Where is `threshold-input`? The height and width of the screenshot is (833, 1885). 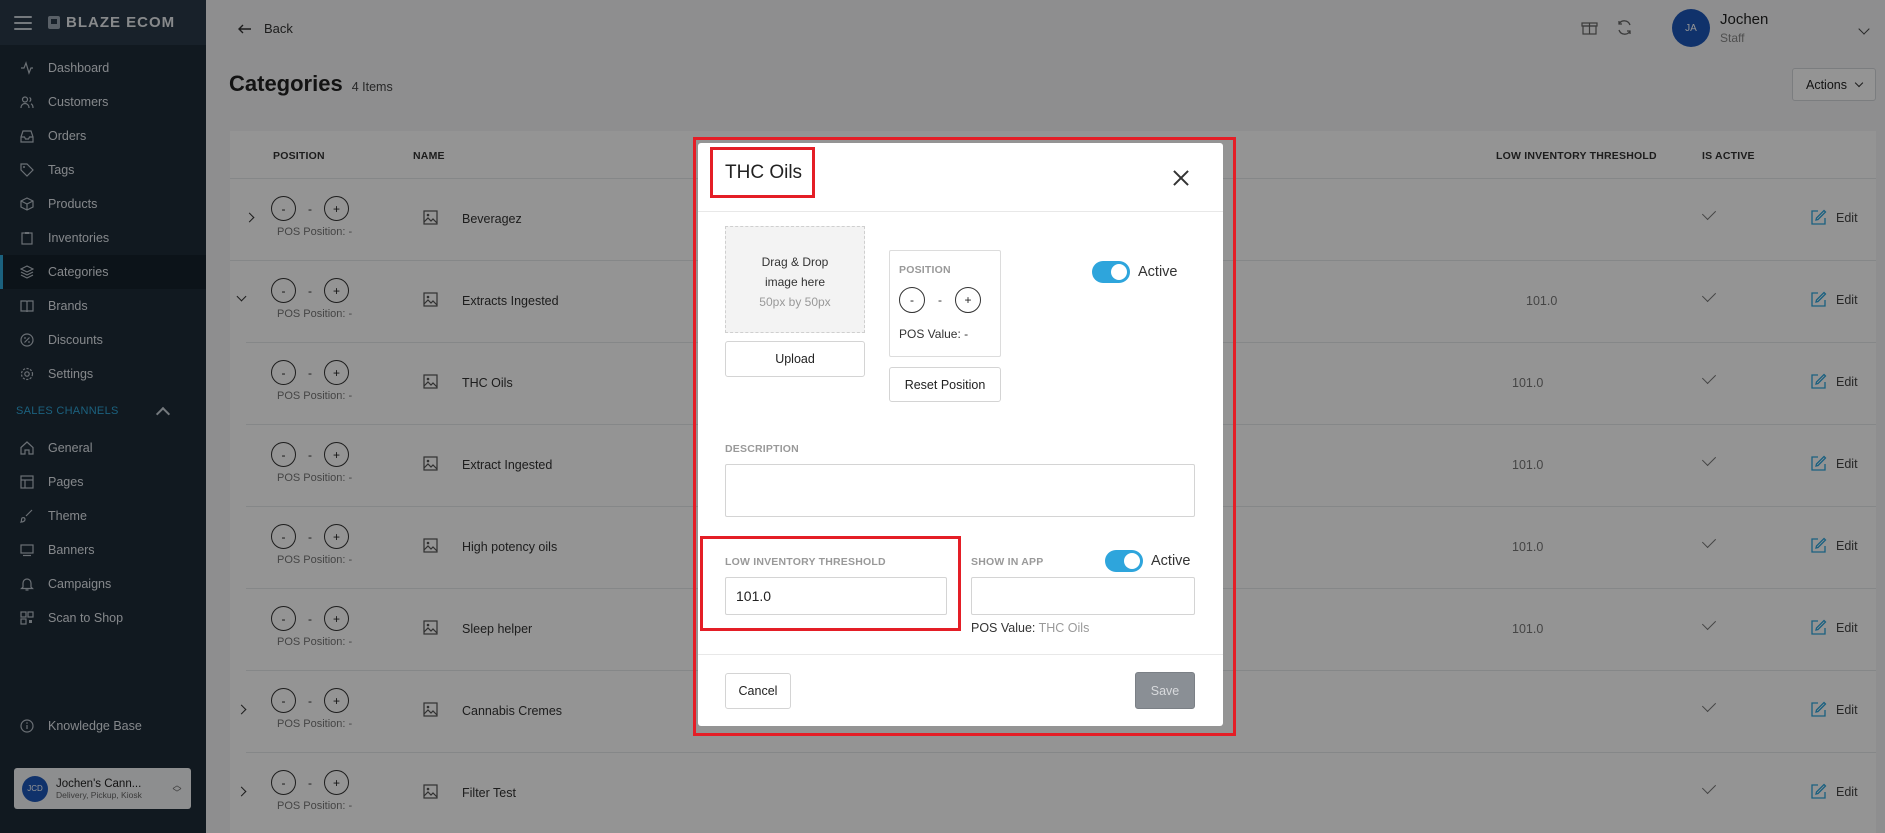 threshold-input is located at coordinates (836, 596).